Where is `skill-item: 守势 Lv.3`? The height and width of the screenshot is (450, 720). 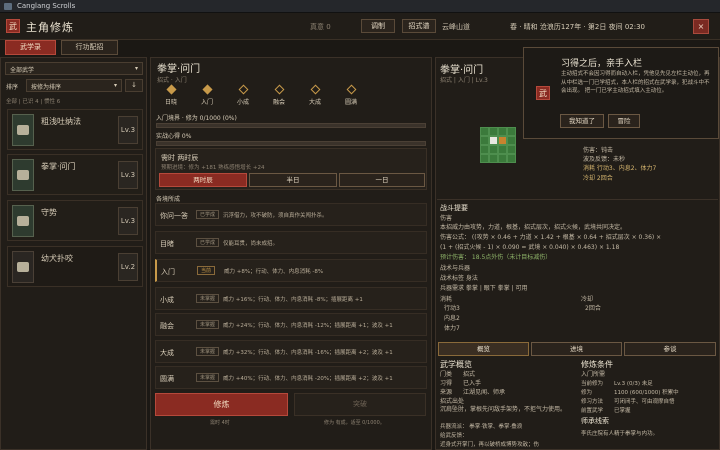
skill-item: 守势 Lv.3 is located at coordinates (75, 220).